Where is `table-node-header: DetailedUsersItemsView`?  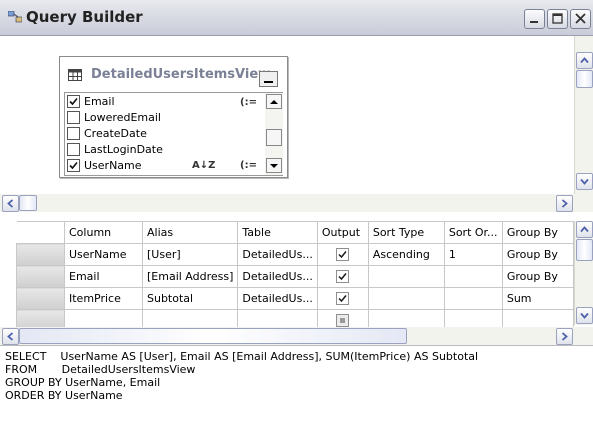
table-node-header: DetailedUsersItemsView is located at coordinates (173, 75).